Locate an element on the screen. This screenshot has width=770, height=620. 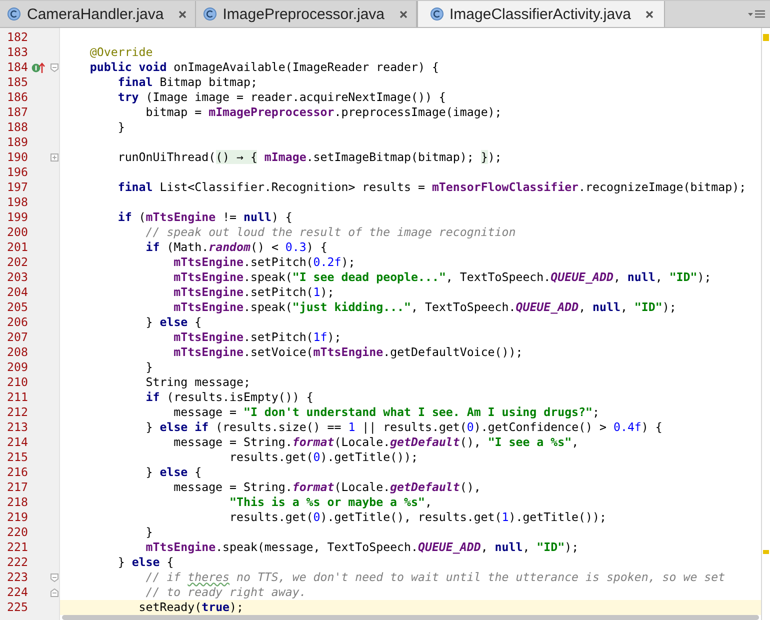
line-number: 202 is located at coordinates (17, 262).